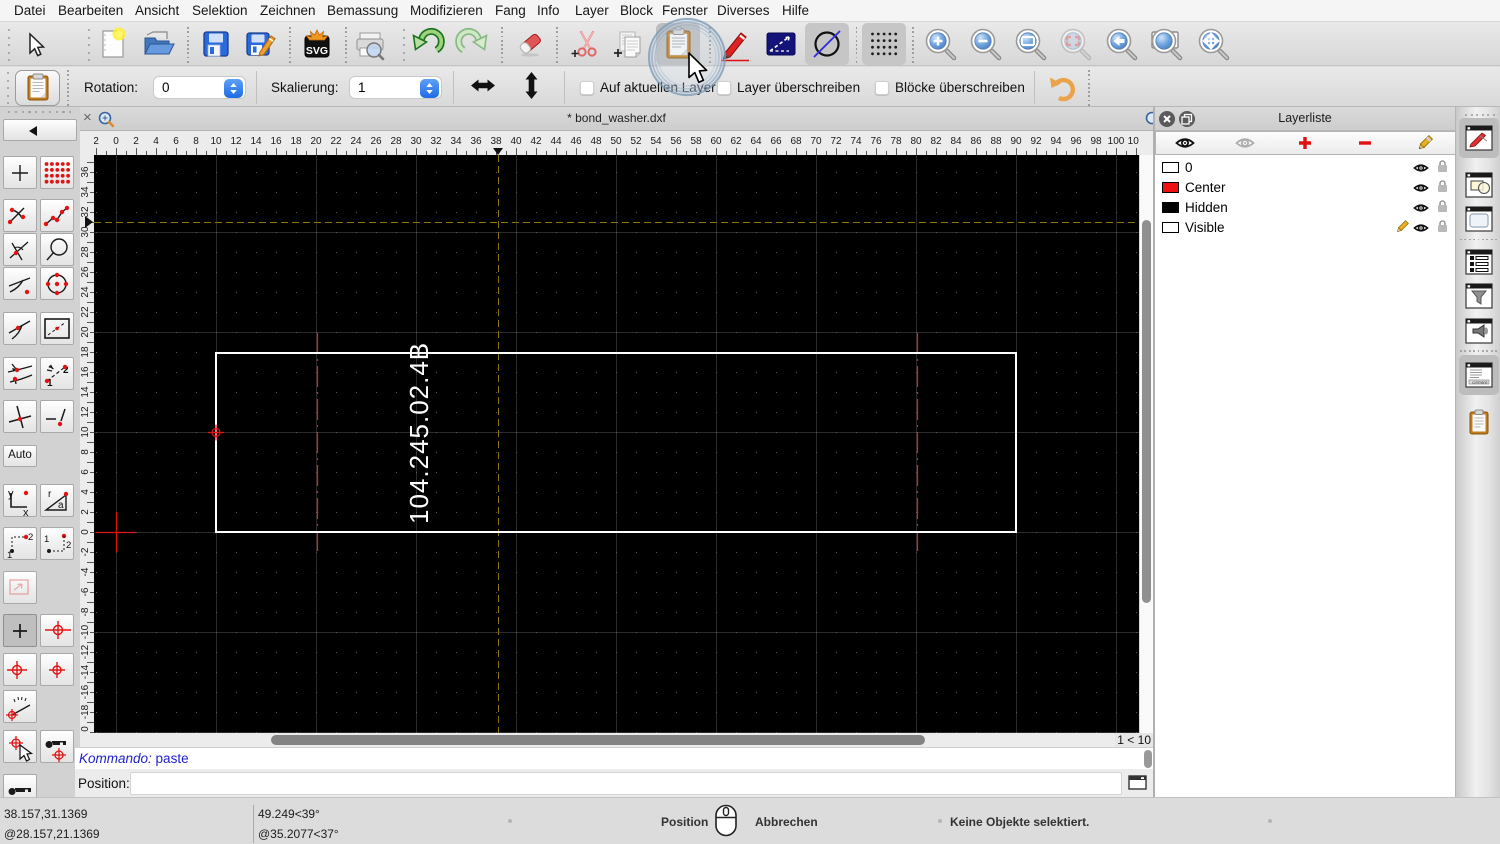  Describe the element at coordinates (85, 571) in the screenshot. I see `svg-text: -4` at that location.